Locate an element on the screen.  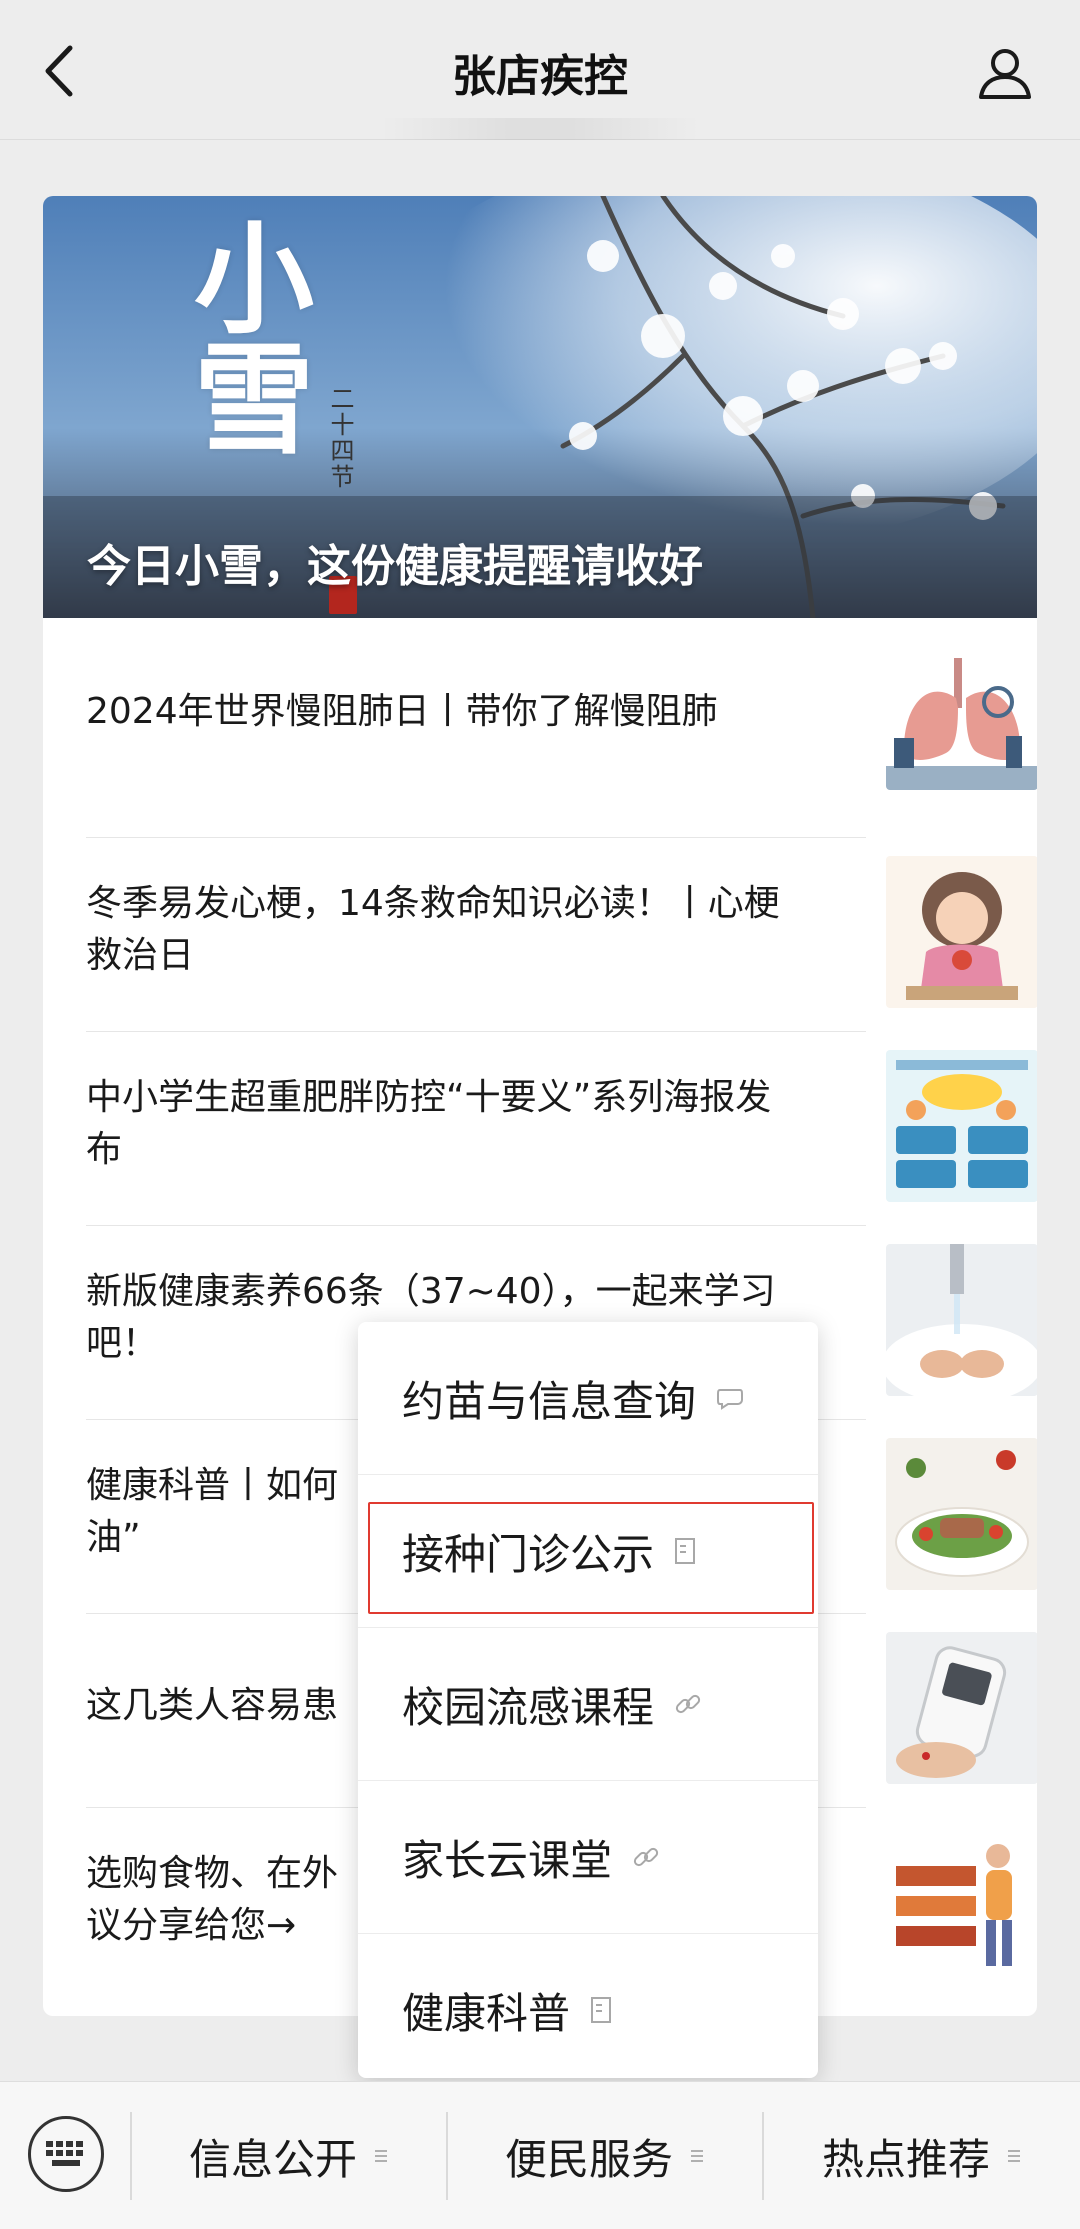
menu-item-label: 约苗与信息查询 is located at coordinates (549, 1401).